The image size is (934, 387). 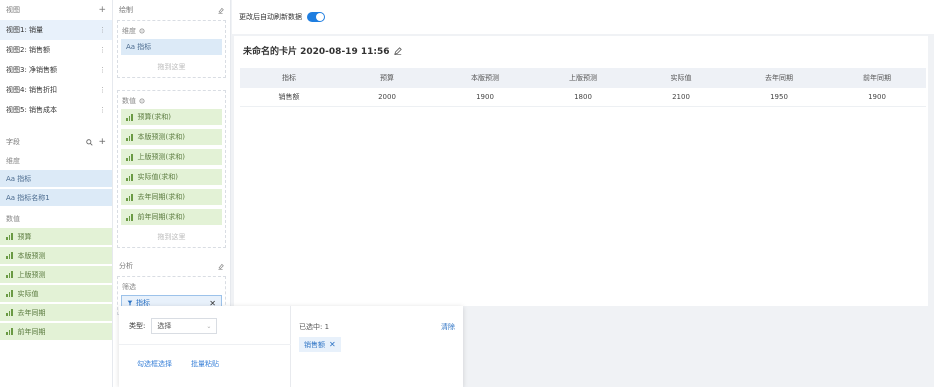 What do you see at coordinates (171, 177) in the screenshot?
I see `measure-chip: 实际值(求和)` at bounding box center [171, 177].